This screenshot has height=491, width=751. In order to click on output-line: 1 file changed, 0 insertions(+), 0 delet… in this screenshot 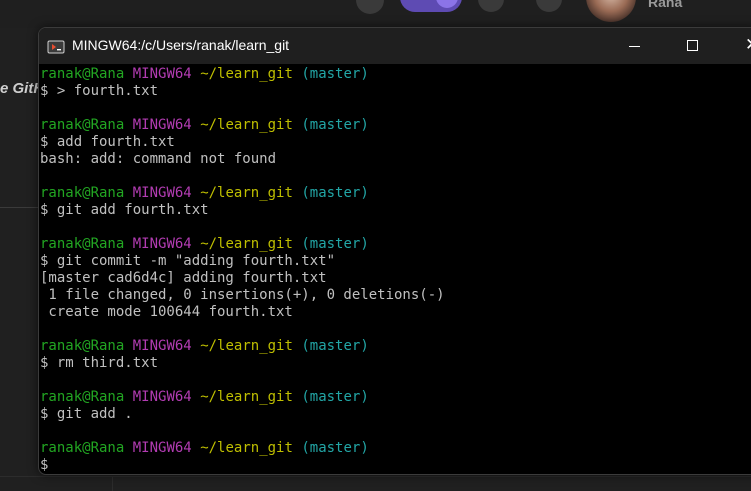, I will do `click(242, 295)`.